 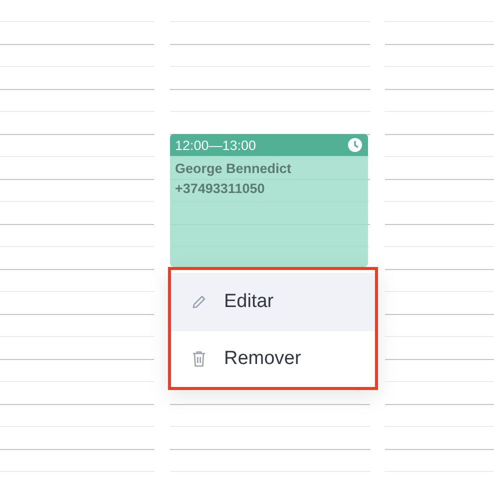 What do you see at coordinates (199, 359) in the screenshot?
I see `trash-icon` at bounding box center [199, 359].